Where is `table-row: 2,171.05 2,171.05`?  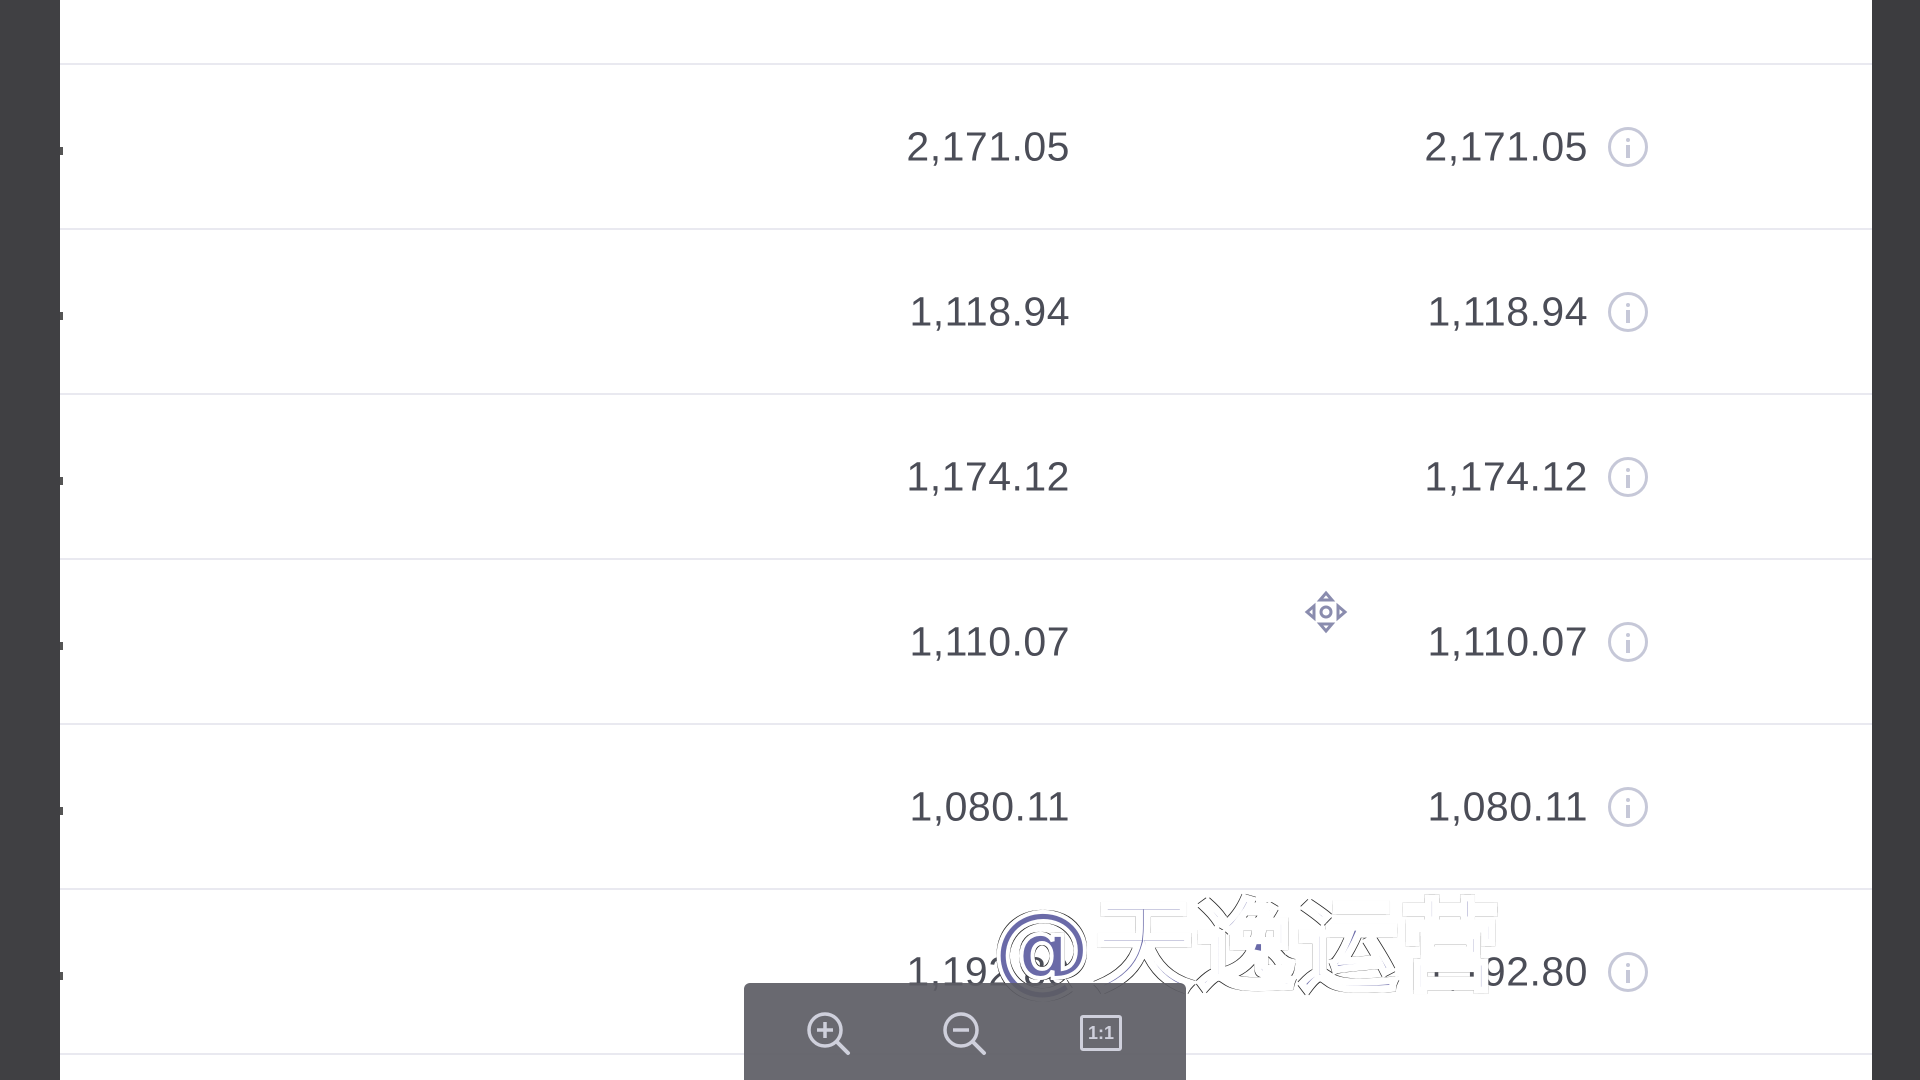
table-row: 2,171.05 2,171.05 is located at coordinates (966, 147).